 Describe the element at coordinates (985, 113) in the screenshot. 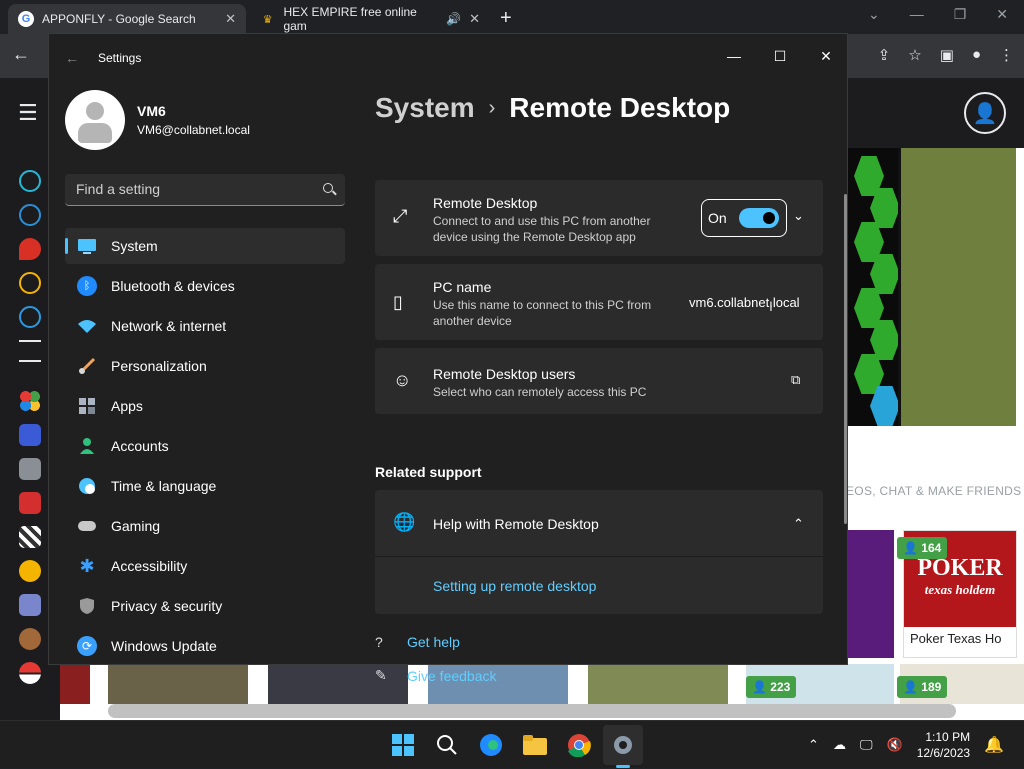

I see `user-account-icon: 👤` at that location.